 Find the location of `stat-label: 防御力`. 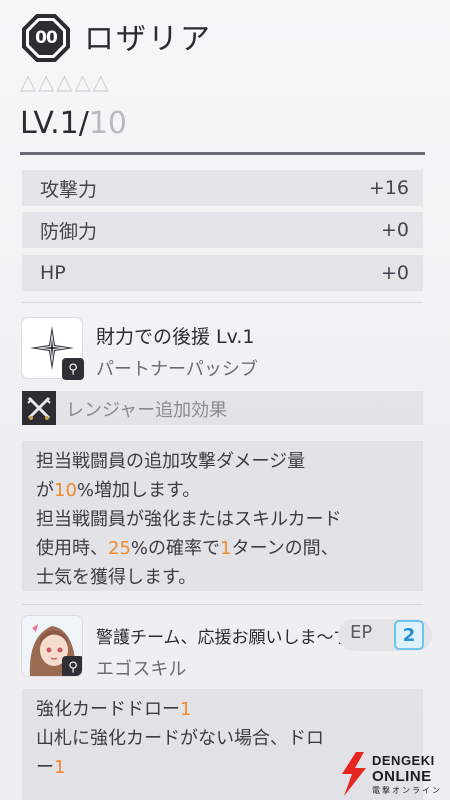

stat-label: 防御力 is located at coordinates (69, 231).